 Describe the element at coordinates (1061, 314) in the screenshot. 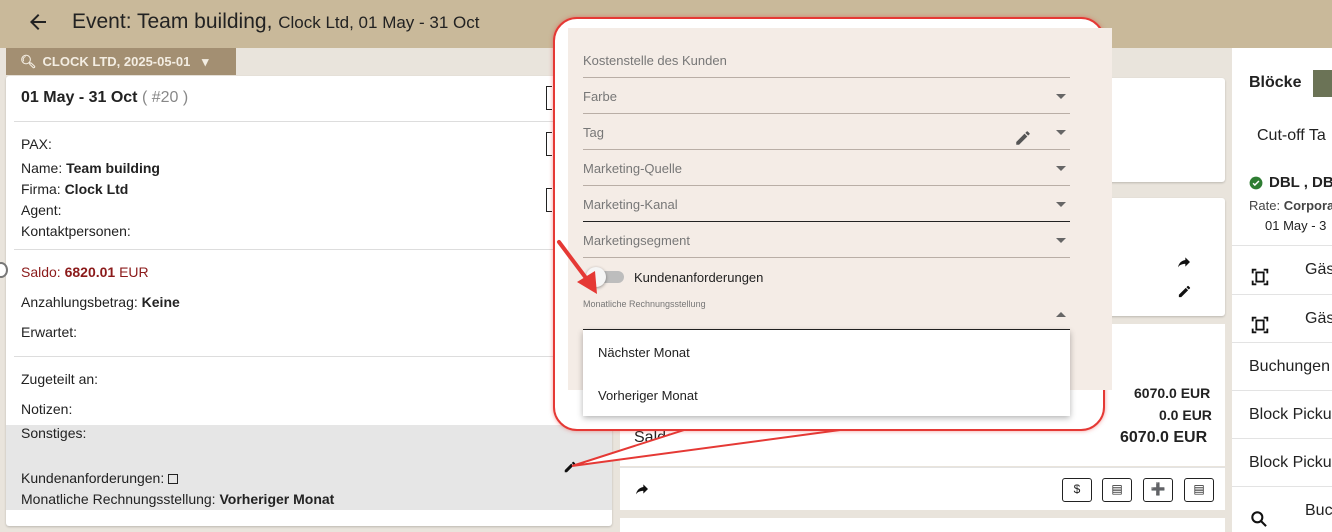

I see `chevron-up-icon` at that location.